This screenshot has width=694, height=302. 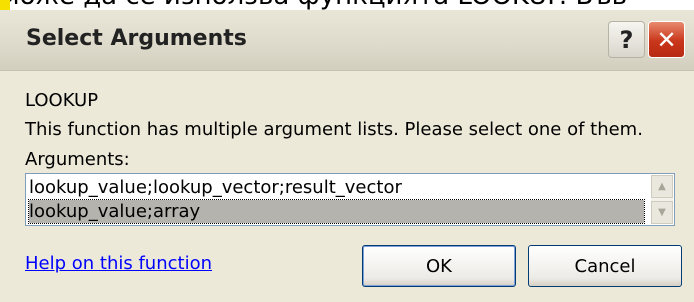 I want to click on argument-list-item: lookup_value;lookup_vector;result_vector, so click(x=336, y=187).